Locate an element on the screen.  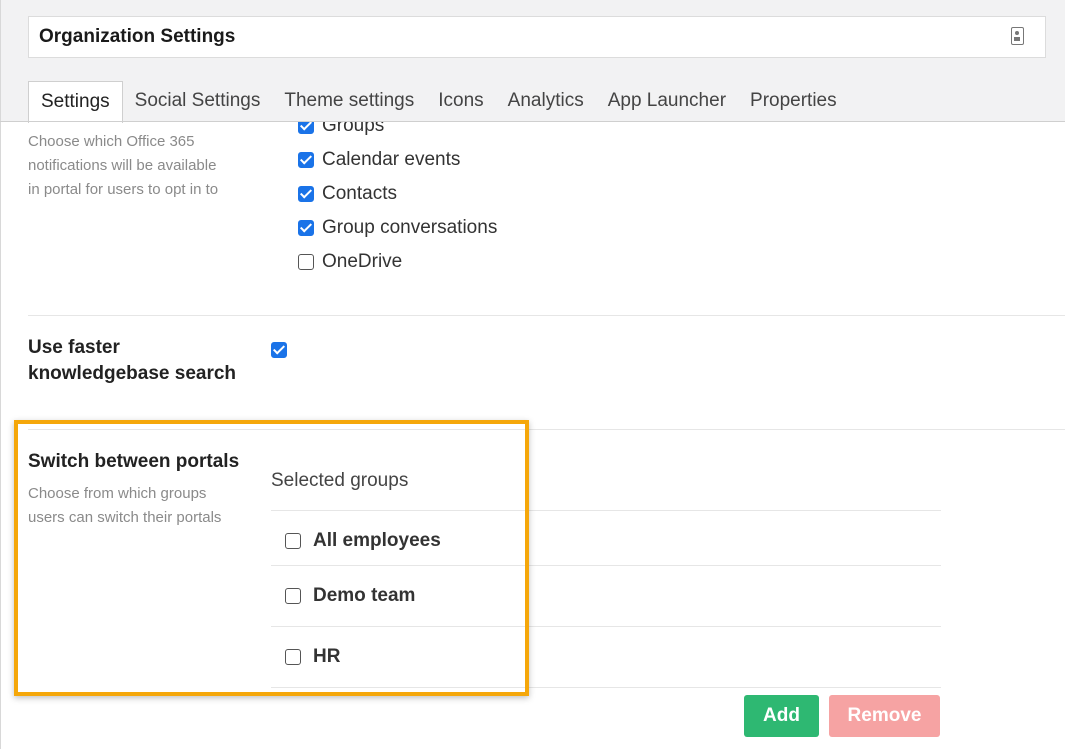
notification-option-onedrive: OneDrive is located at coordinates (397, 262).